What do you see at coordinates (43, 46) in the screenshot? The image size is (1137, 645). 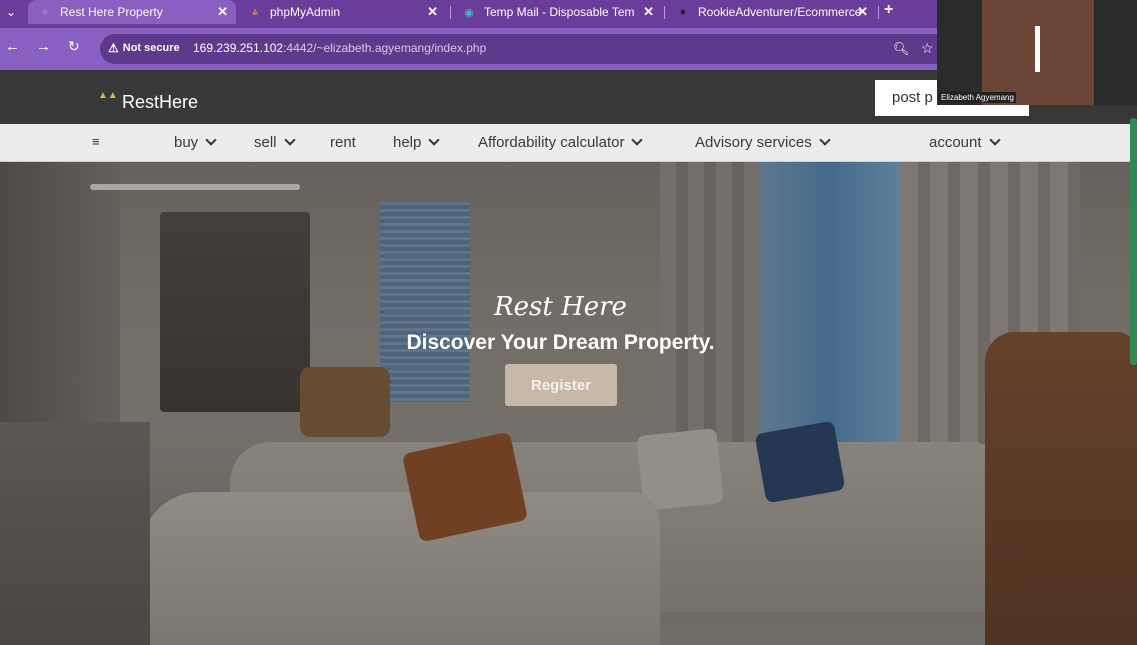 I see `forward-arrow-icon: →` at bounding box center [43, 46].